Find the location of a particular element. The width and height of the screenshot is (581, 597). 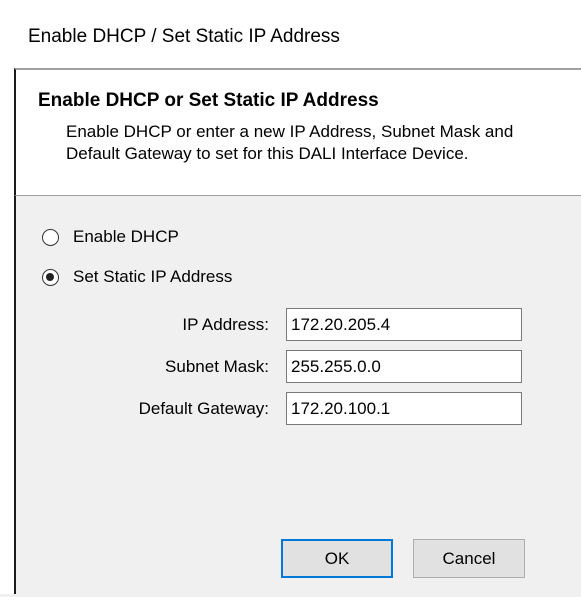

enable-dhcp-label: Enable DHCP is located at coordinates (126, 237).